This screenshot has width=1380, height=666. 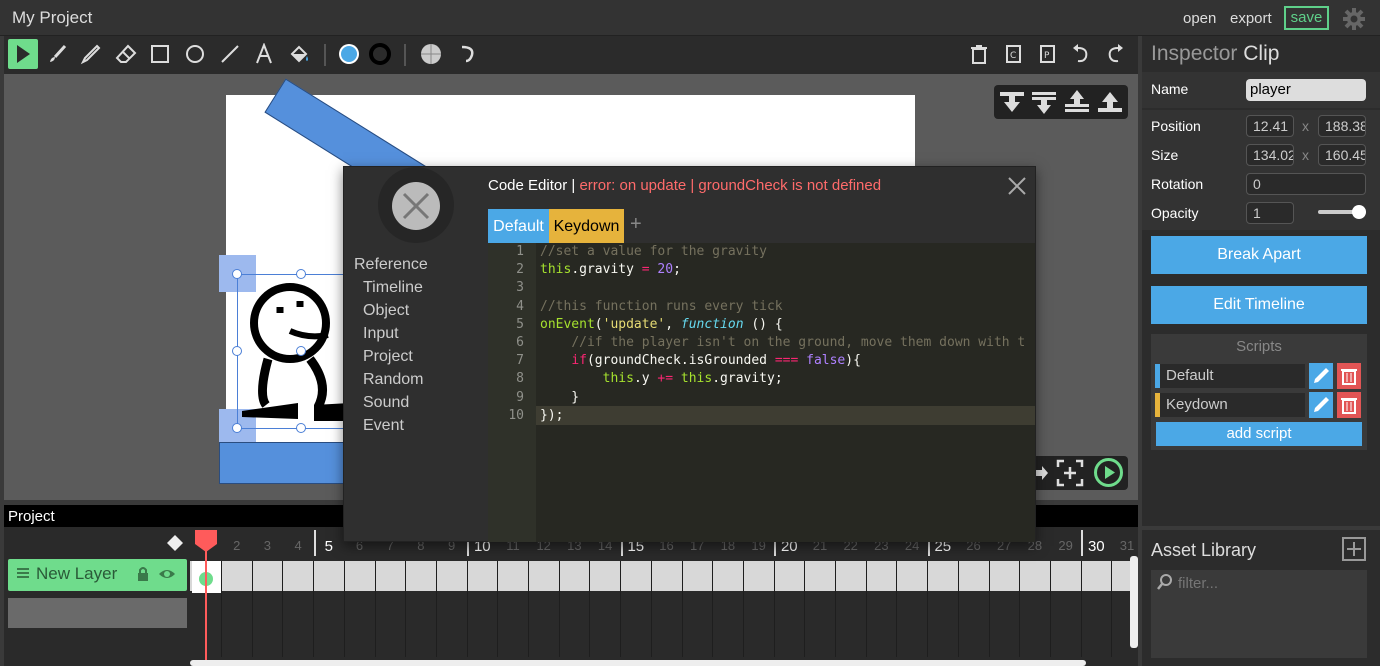 What do you see at coordinates (264, 54) in the screenshot?
I see `text-tool-icon` at bounding box center [264, 54].